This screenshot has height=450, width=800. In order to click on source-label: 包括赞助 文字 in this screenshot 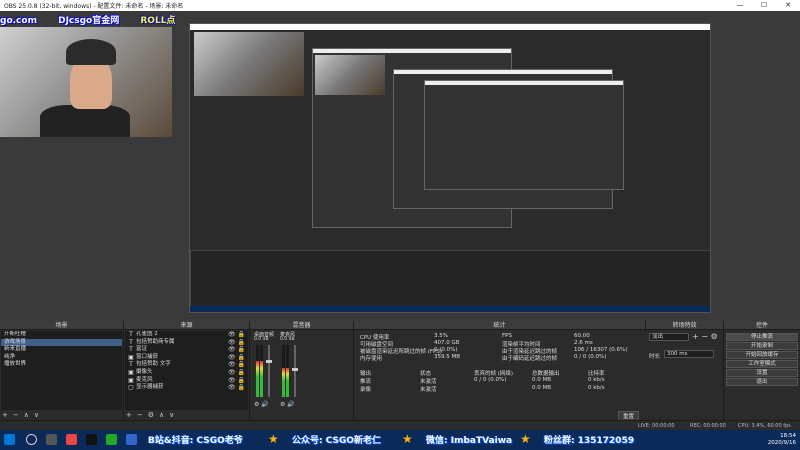, I will do `click(153, 364)`.